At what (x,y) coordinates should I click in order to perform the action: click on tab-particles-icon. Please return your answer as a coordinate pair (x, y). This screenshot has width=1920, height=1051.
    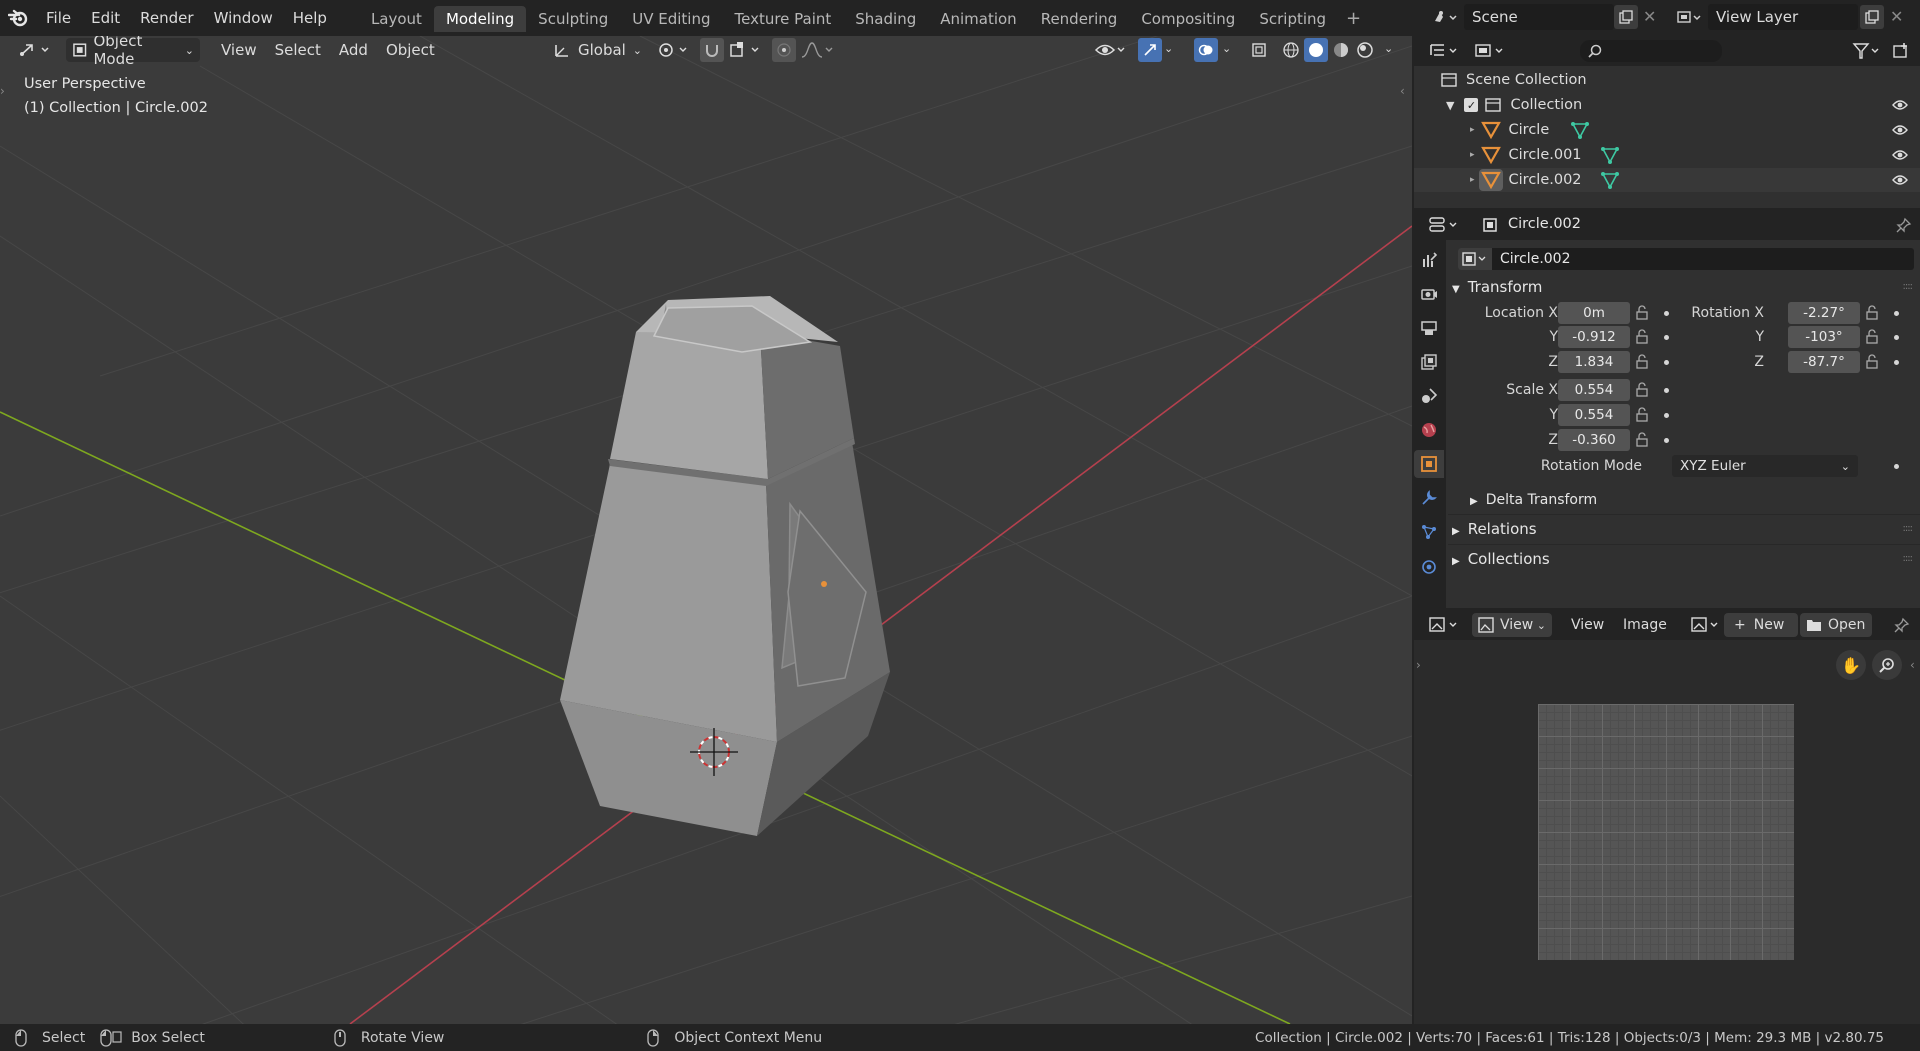
    Looking at the image, I should click on (1429, 532).